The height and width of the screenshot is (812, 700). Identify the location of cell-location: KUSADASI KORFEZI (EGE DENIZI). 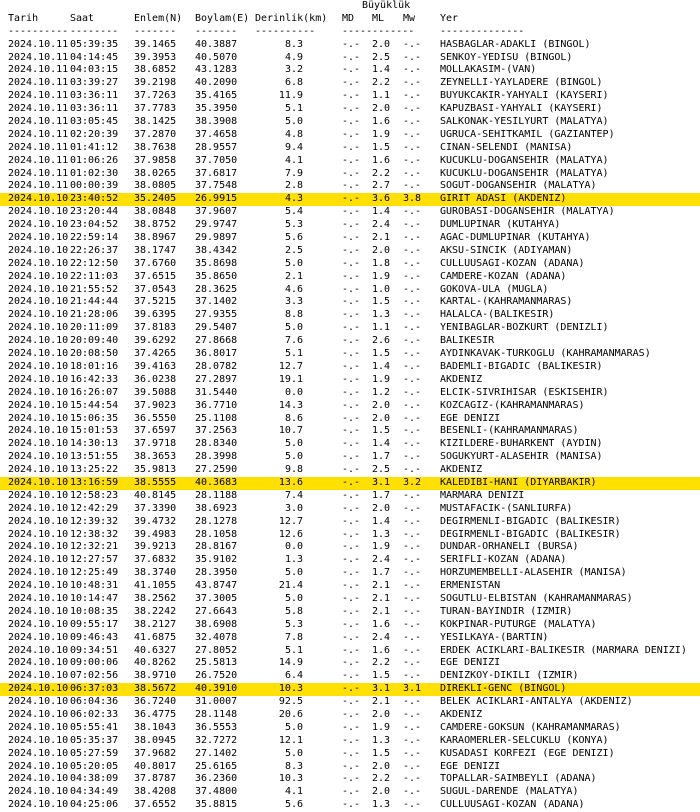
(527, 753).